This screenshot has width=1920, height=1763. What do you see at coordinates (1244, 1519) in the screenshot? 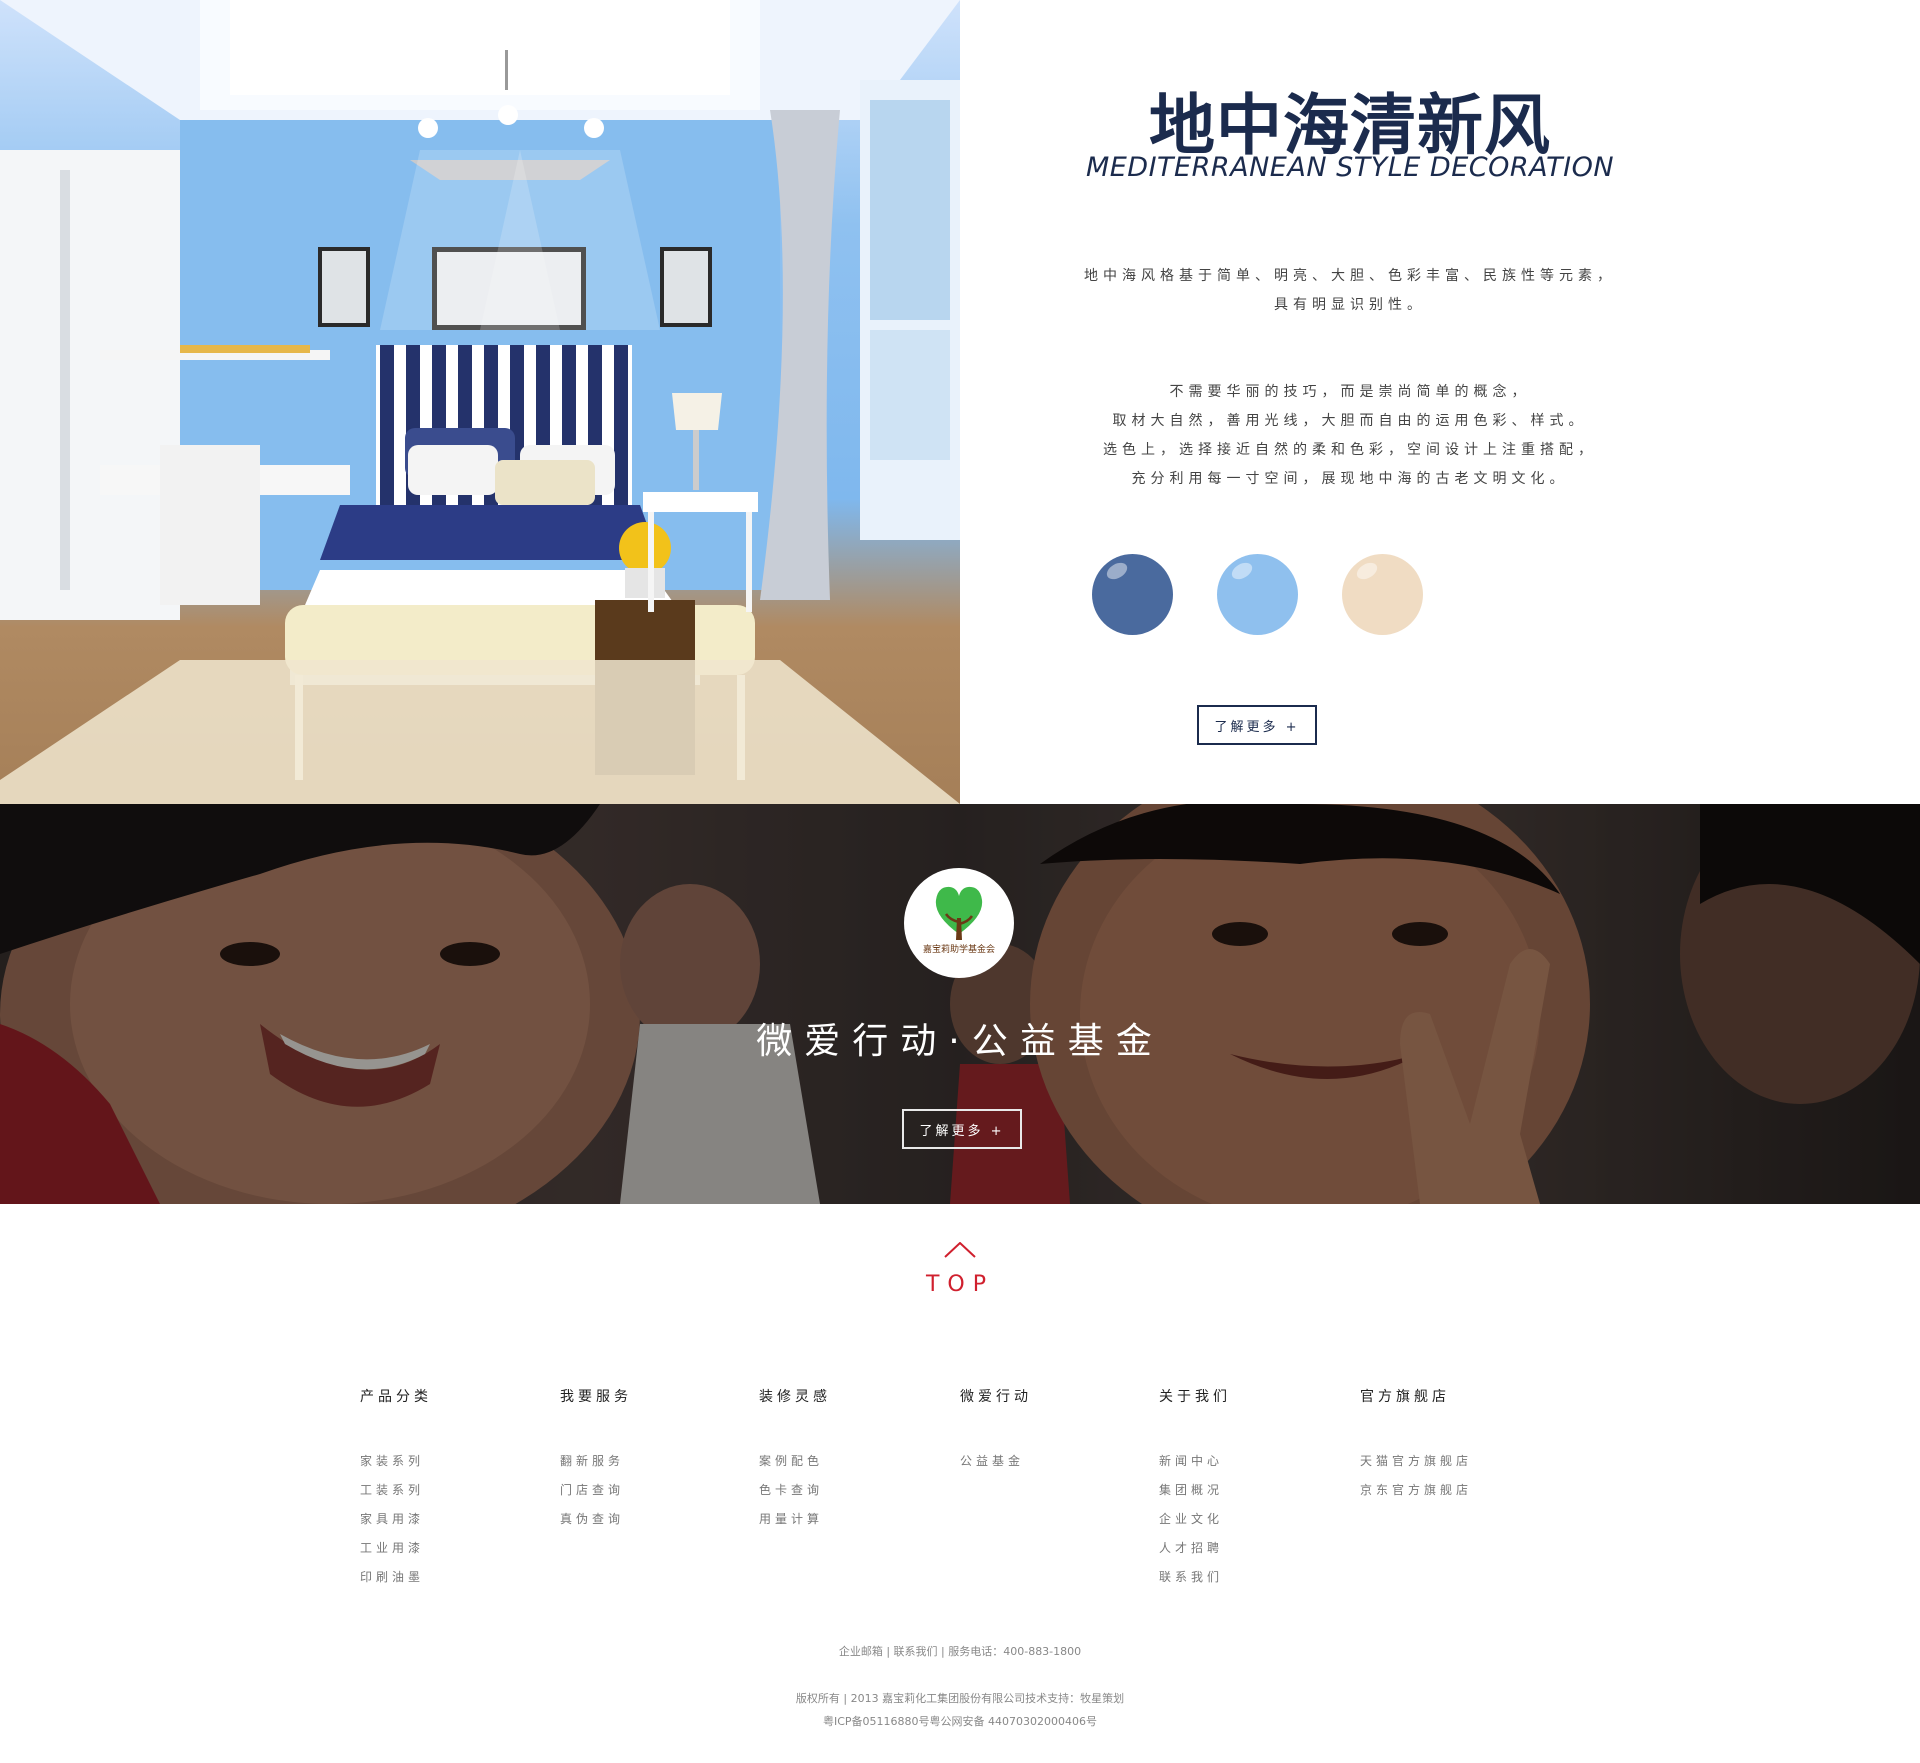
I see `footer-link: 企业文化` at bounding box center [1244, 1519].